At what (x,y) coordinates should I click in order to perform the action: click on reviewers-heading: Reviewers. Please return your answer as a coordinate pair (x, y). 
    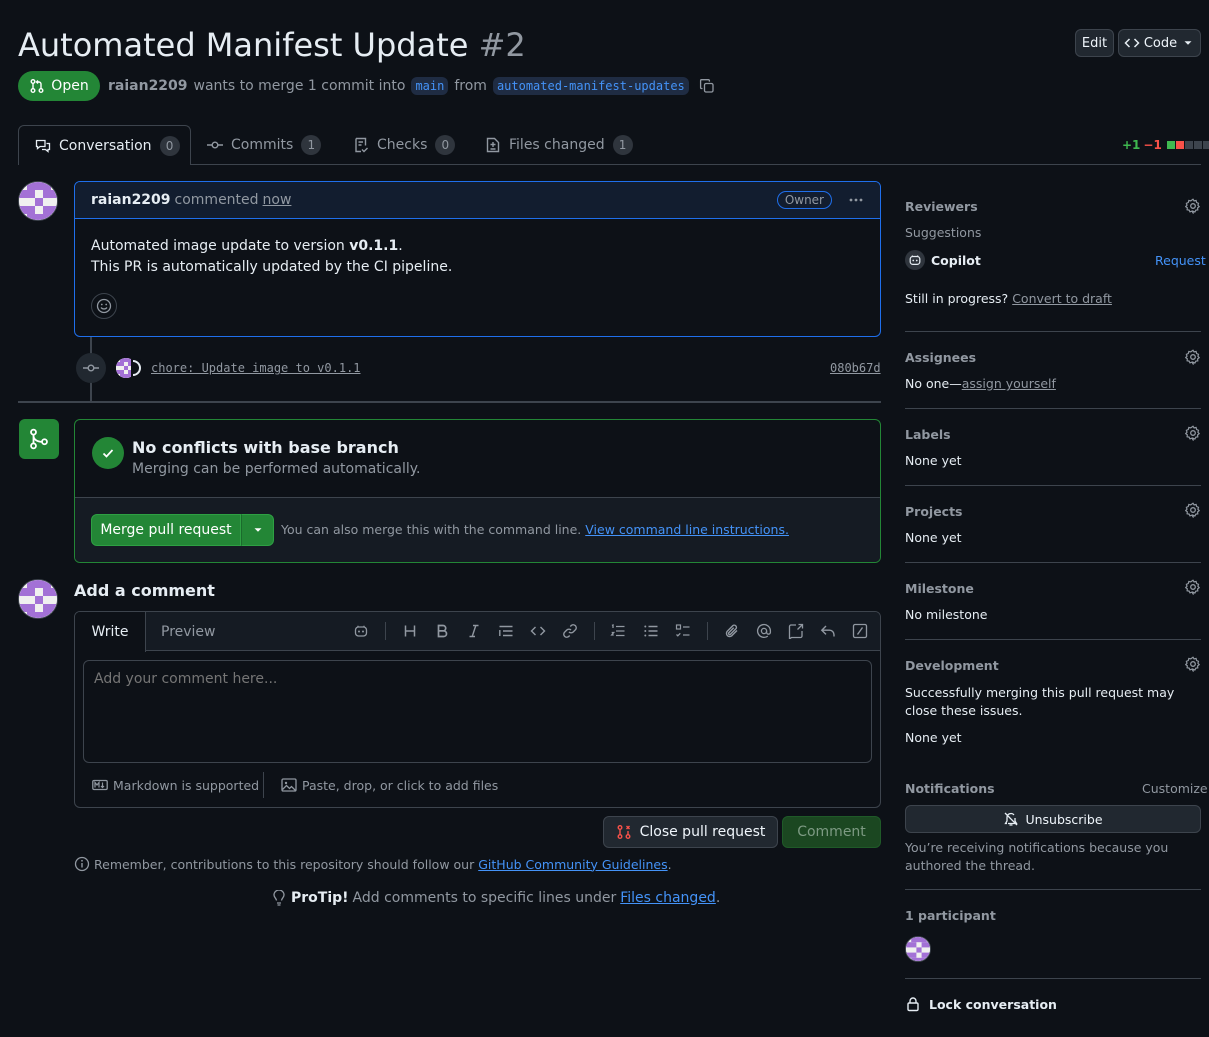
    Looking at the image, I should click on (941, 206).